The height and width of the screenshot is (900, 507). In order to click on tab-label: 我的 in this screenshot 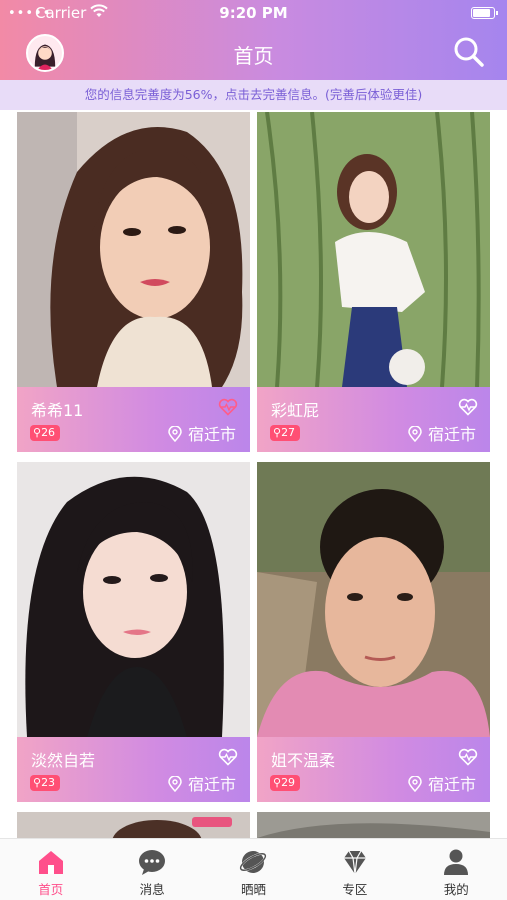, I will do `click(456, 889)`.